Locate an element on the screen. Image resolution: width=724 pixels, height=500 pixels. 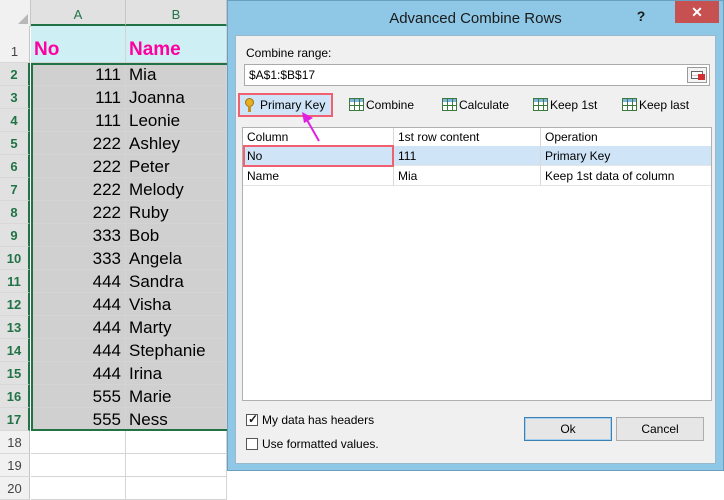
row-header: 2 is located at coordinates (15, 74).